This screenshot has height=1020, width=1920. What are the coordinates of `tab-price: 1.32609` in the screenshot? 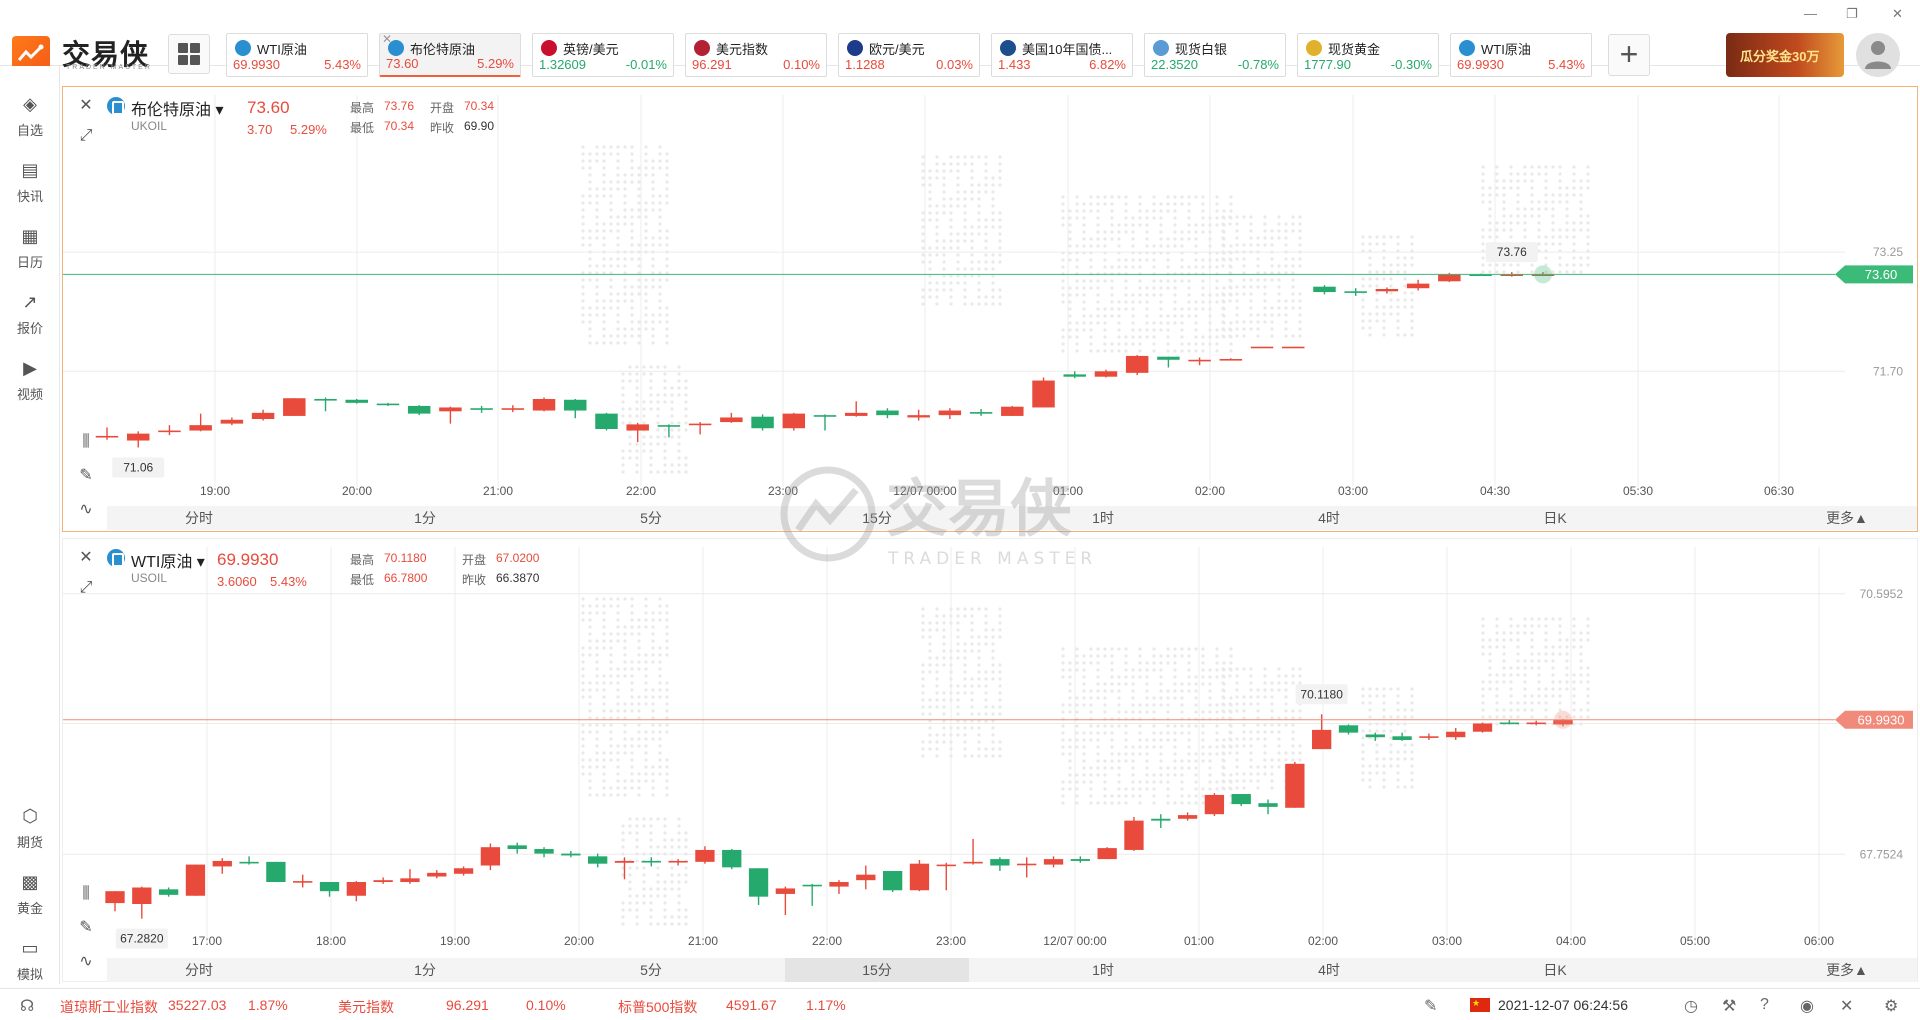 It's located at (562, 64).